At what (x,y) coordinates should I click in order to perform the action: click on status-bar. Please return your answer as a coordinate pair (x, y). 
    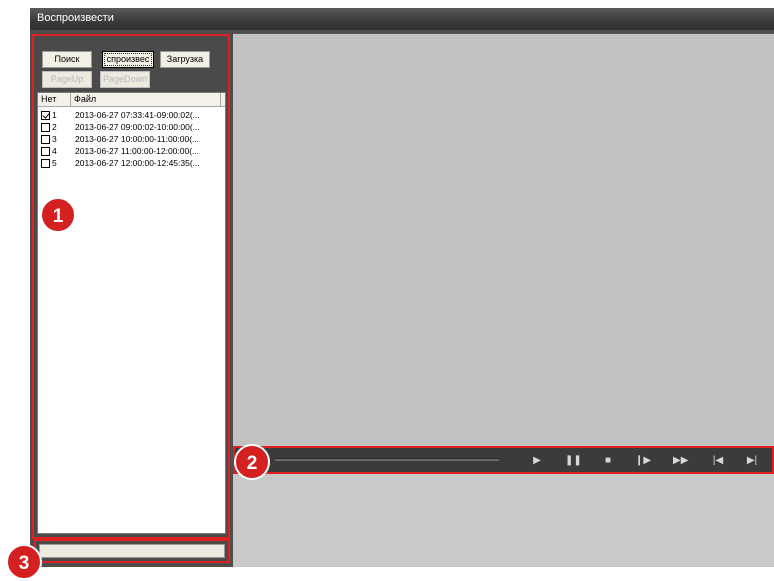
    Looking at the image, I should click on (132, 551).